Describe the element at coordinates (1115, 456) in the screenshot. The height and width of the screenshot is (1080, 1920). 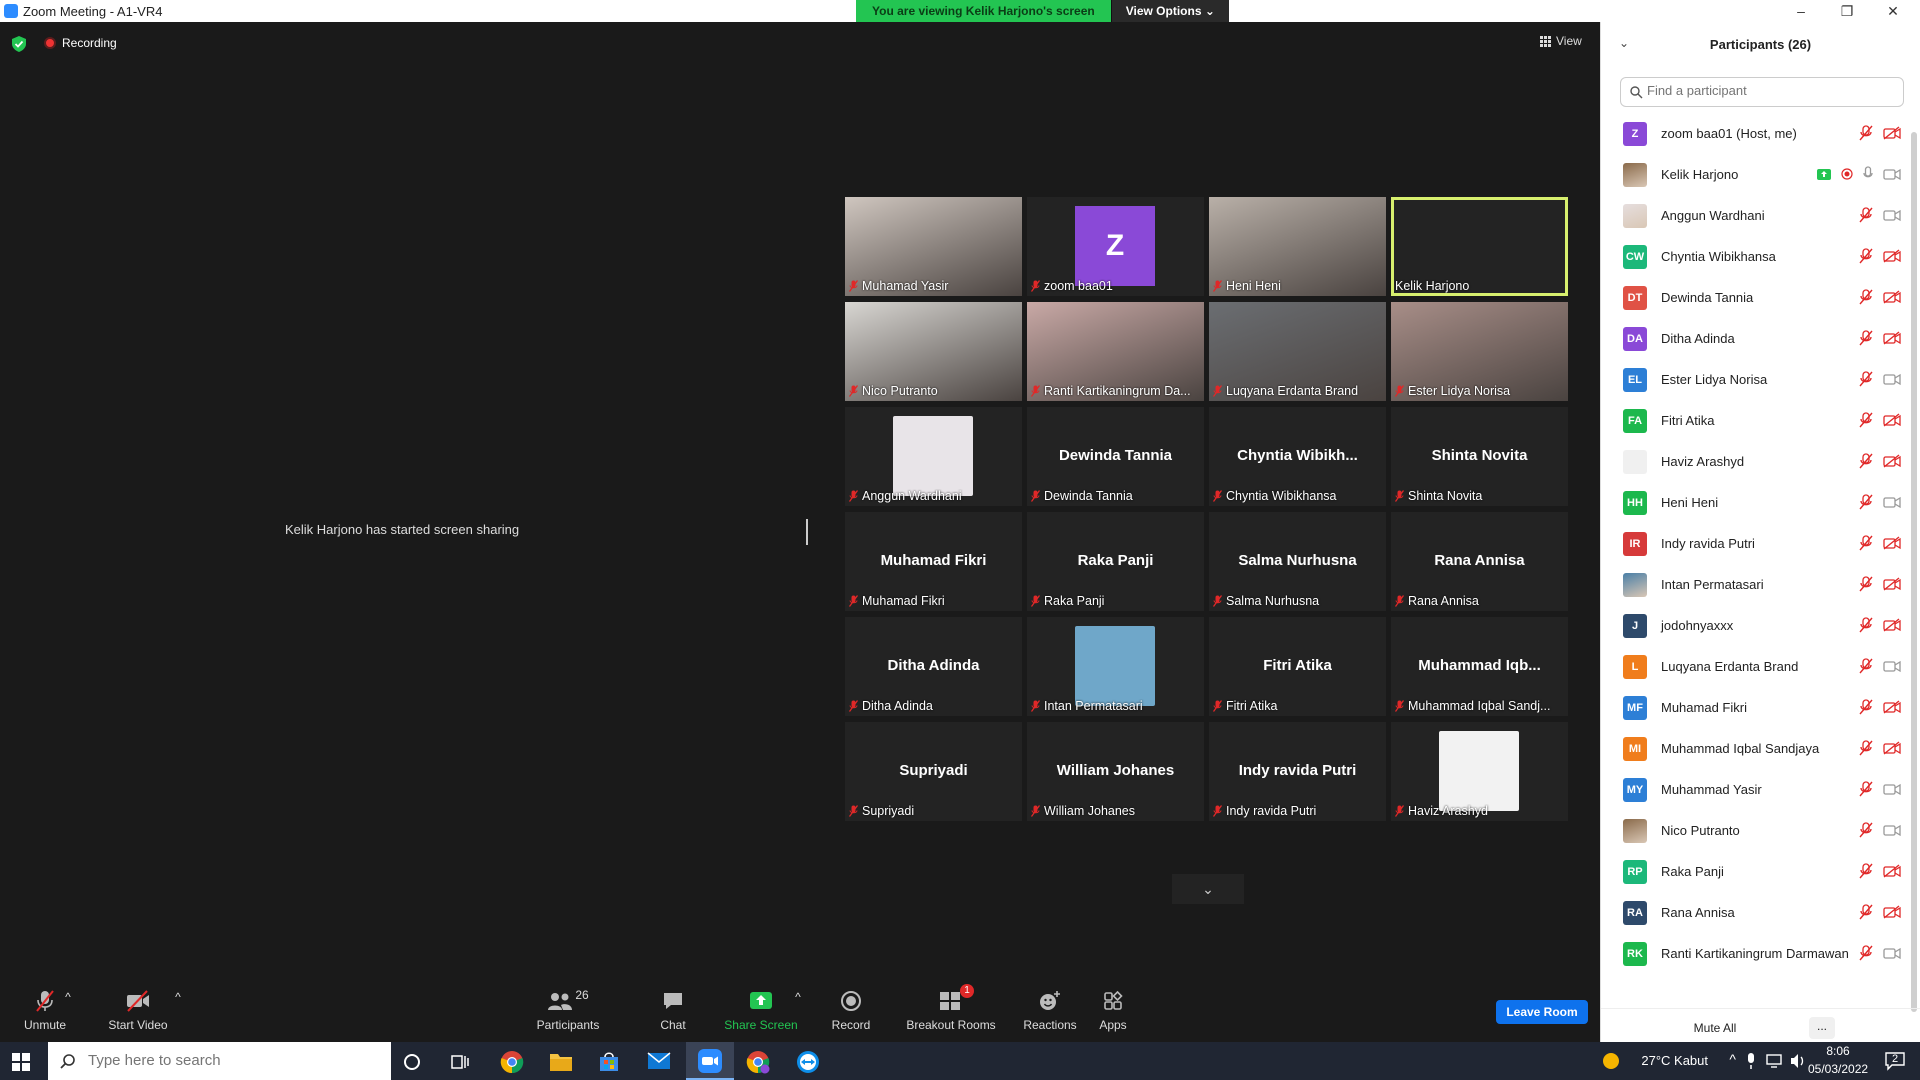
I see `video-tile: Dewinda Tannia Dewinda Tannia` at that location.